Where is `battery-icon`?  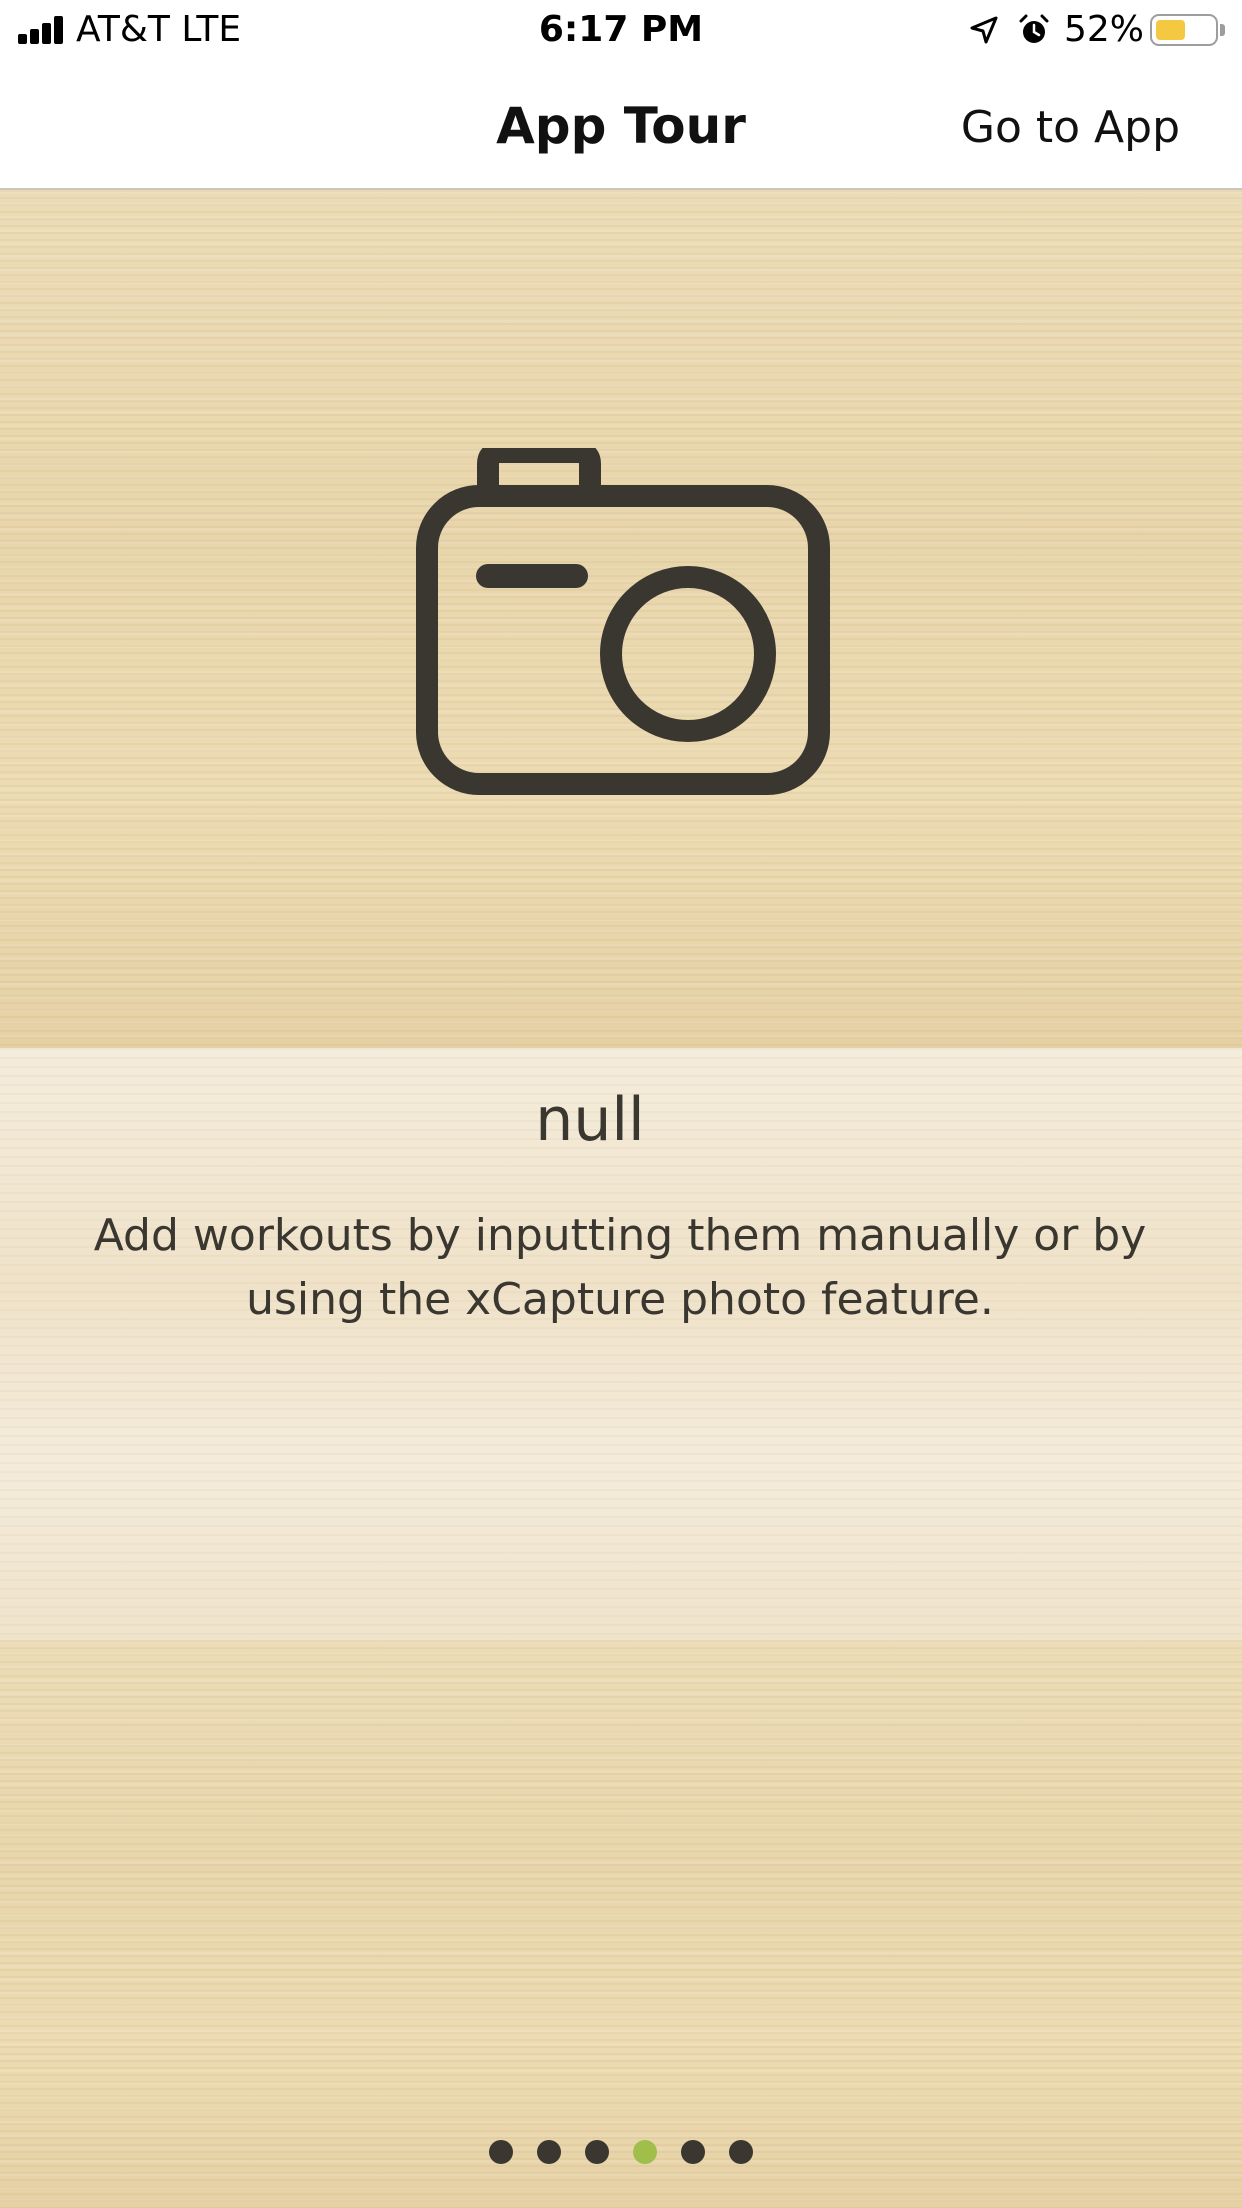 battery-icon is located at coordinates (1184, 30).